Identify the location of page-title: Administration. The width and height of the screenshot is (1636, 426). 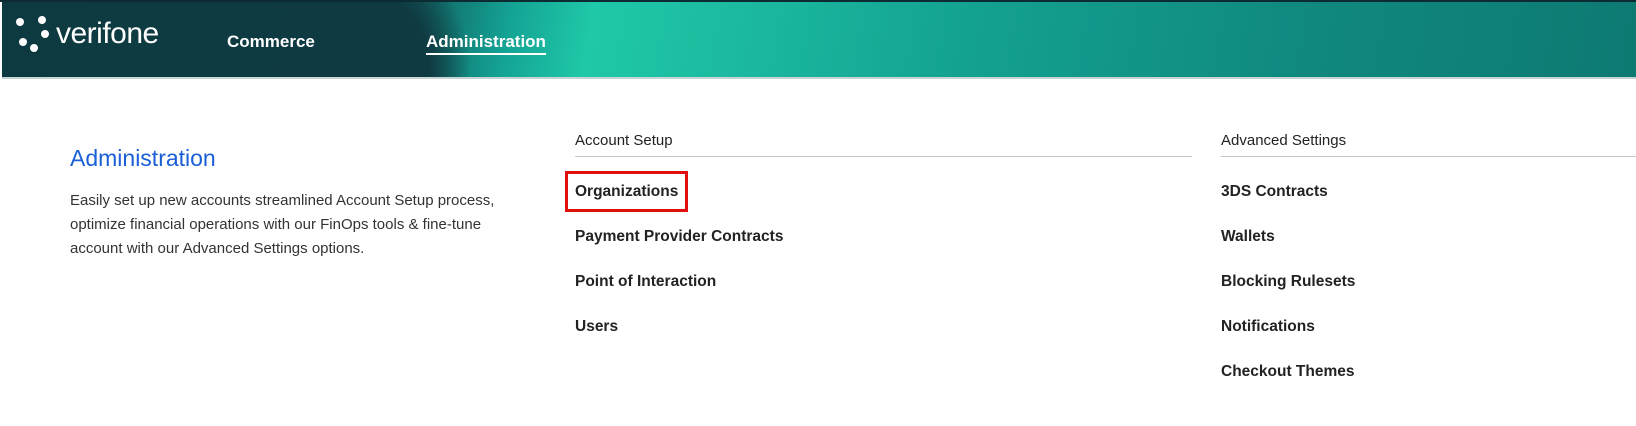
(143, 158).